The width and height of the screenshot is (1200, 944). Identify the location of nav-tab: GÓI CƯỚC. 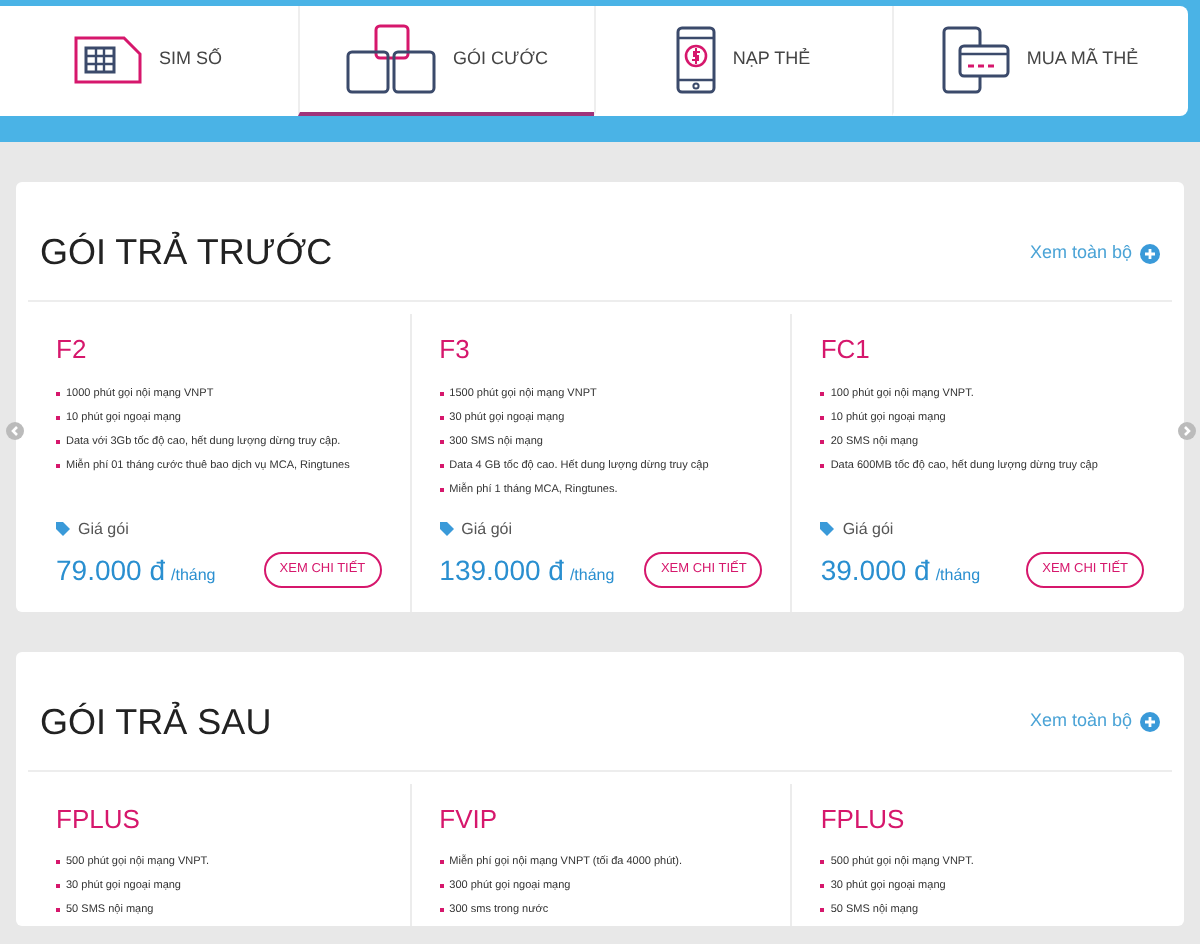
(445, 61).